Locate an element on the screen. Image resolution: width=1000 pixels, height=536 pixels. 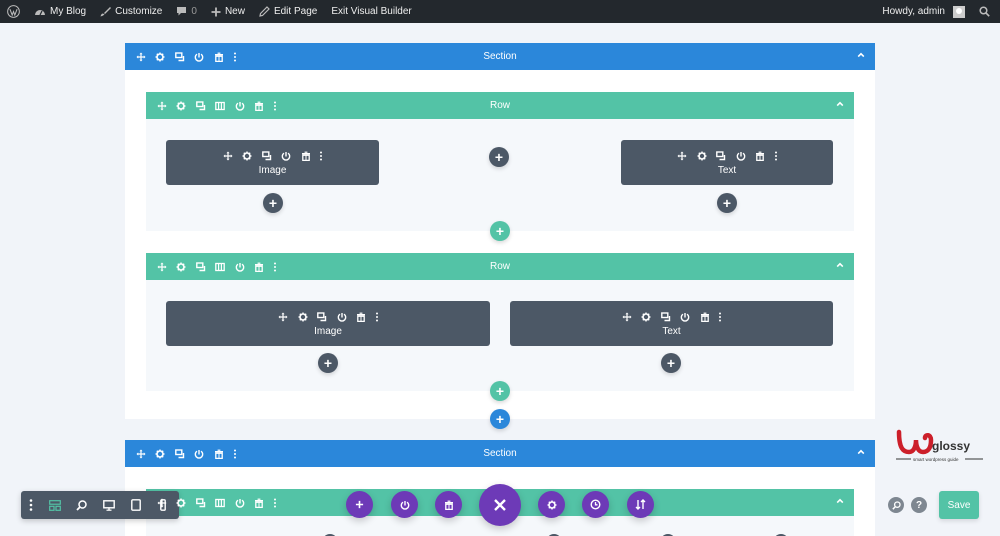
tablet-view-button is located at coordinates (135, 505).